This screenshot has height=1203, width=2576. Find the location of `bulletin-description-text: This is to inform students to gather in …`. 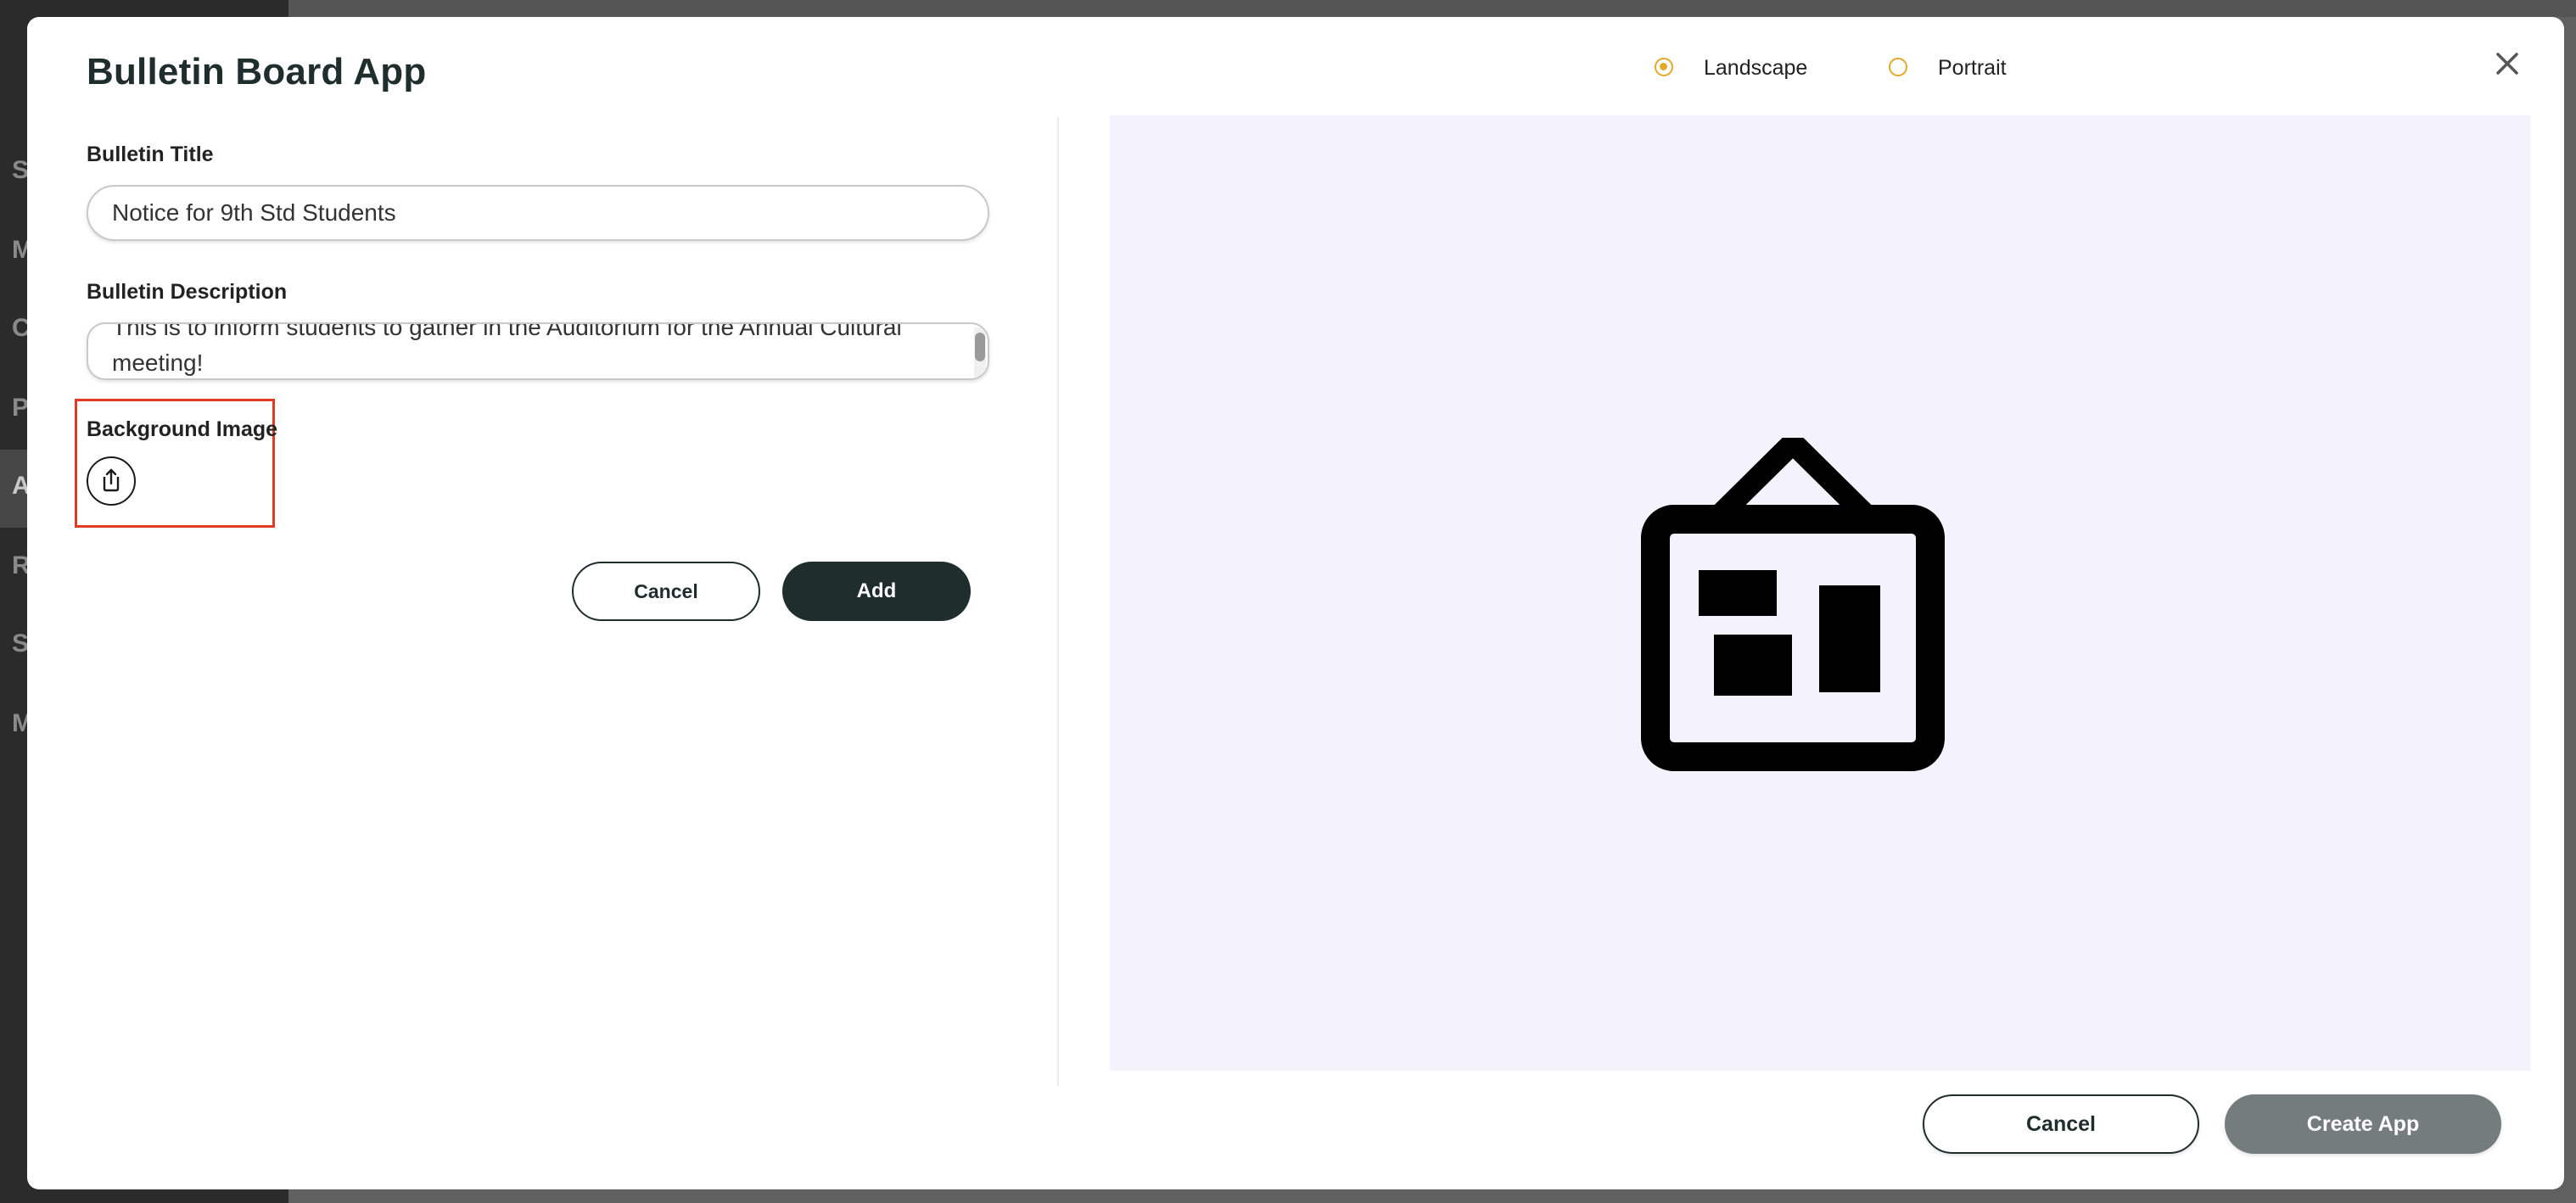

bulletin-description-text: This is to inform students to gather in … is located at coordinates (507, 349).